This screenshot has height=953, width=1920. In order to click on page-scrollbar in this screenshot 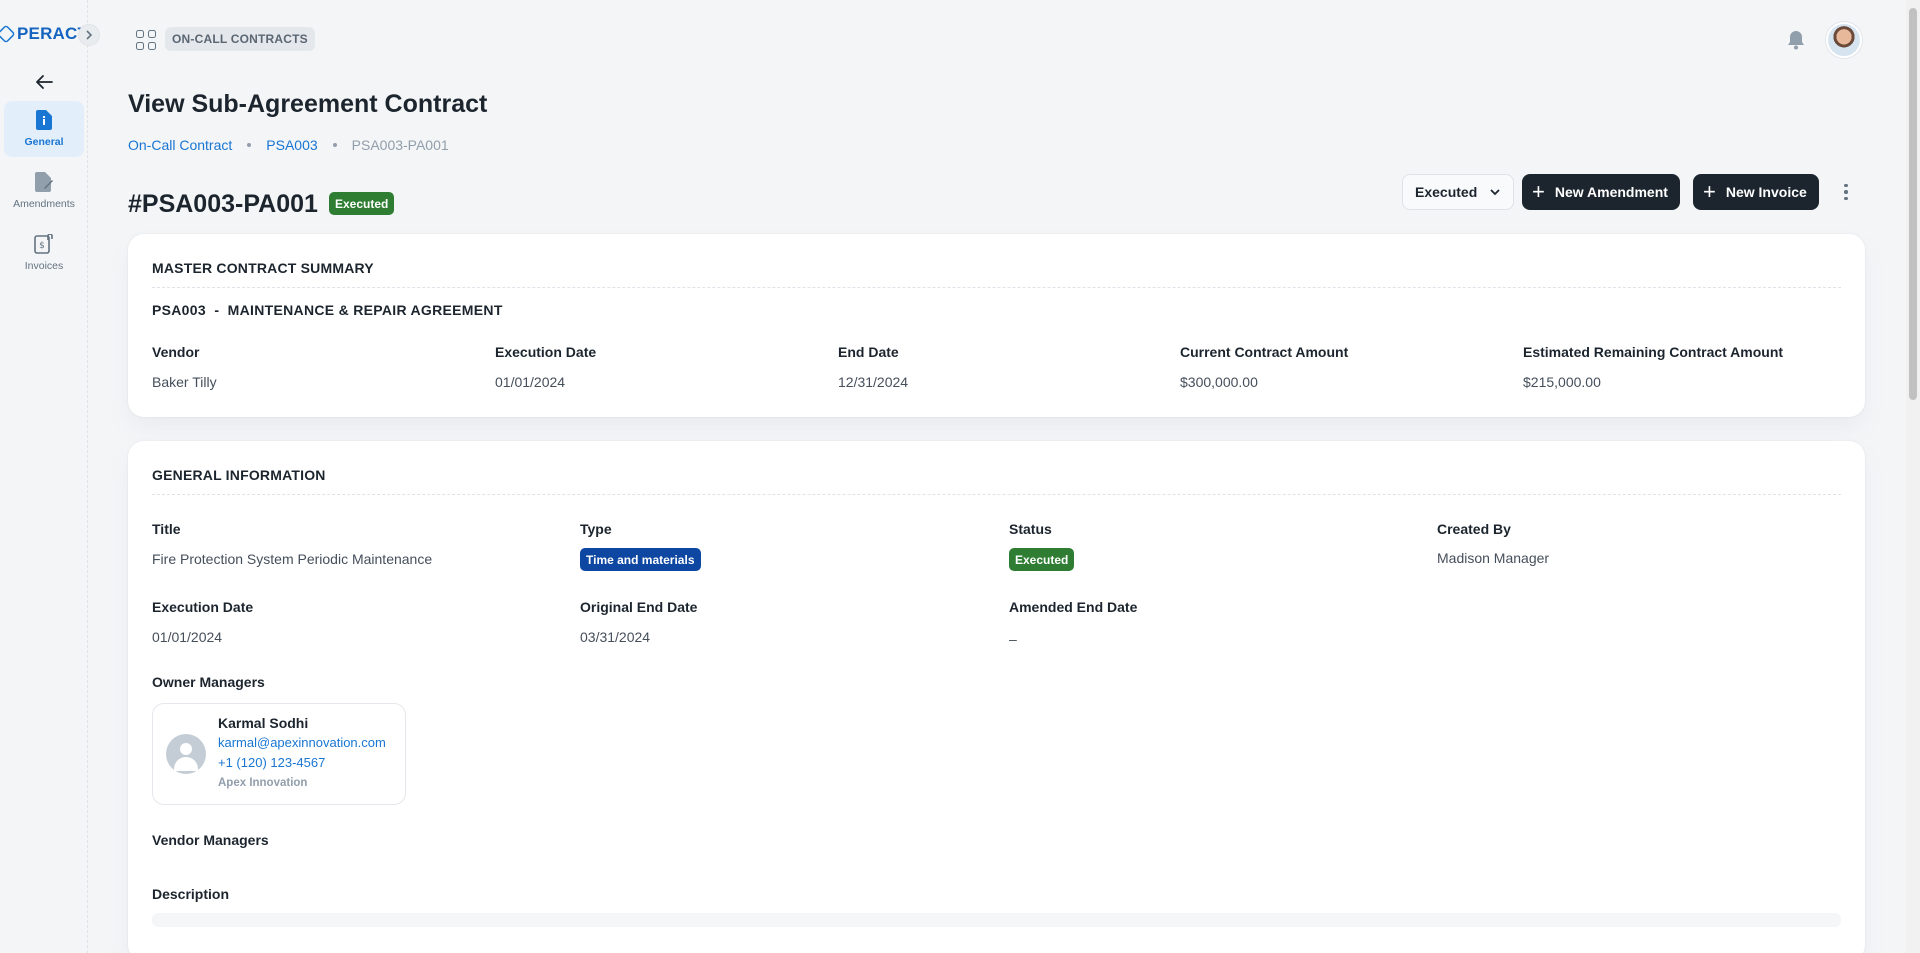, I will do `click(1913, 476)`.